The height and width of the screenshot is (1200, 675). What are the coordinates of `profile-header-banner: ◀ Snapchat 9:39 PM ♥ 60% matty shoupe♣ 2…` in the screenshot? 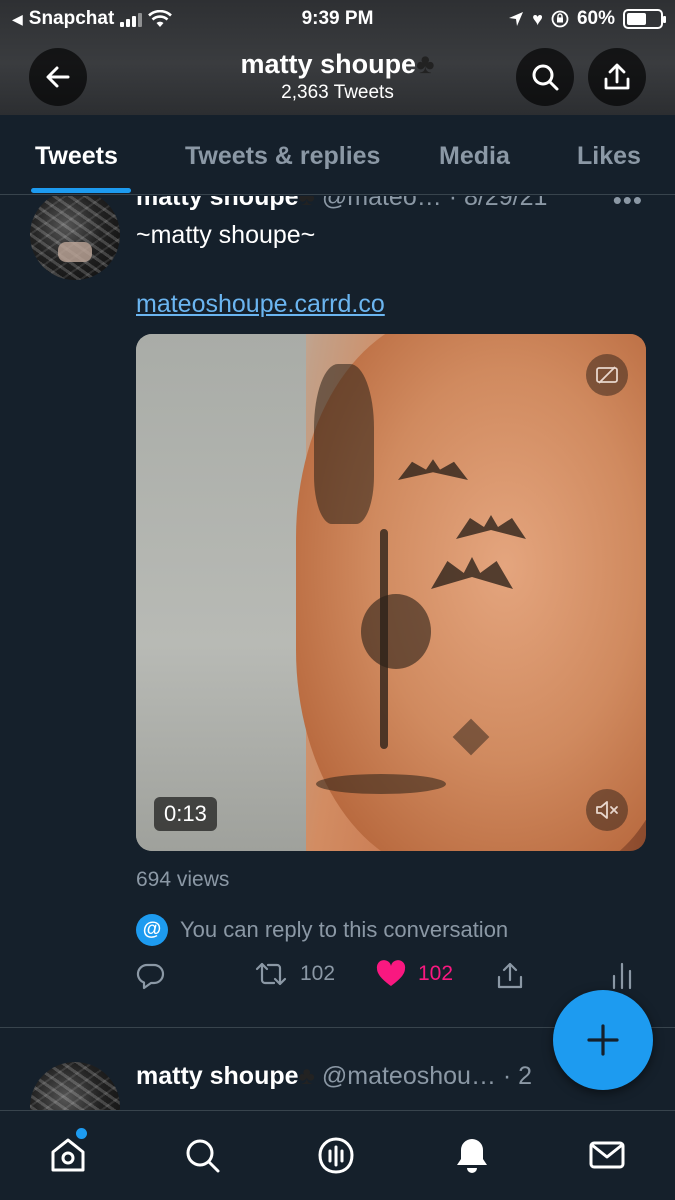 It's located at (337, 57).